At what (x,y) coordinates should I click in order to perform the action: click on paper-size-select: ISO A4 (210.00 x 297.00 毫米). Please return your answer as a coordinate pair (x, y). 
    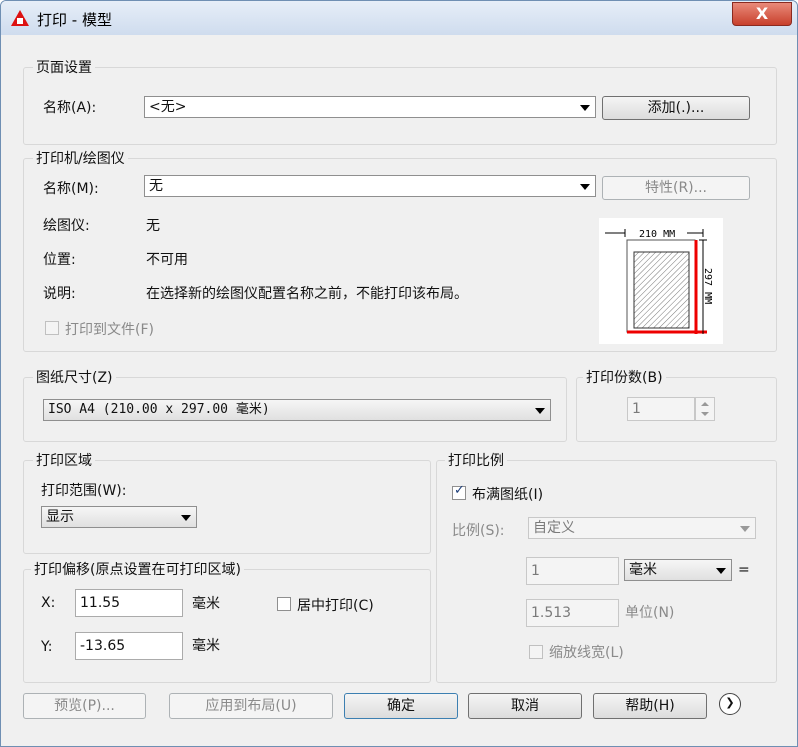
    Looking at the image, I should click on (297, 410).